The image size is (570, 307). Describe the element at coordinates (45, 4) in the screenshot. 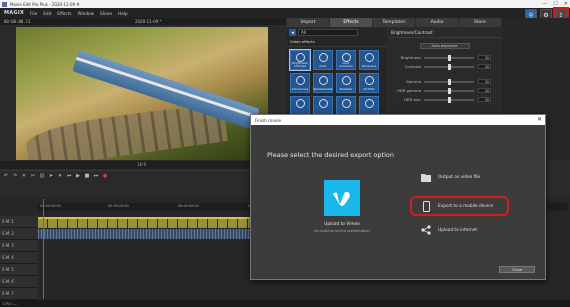

I see `window-title: Movie Edit Pro Plus - 2020-11-09 #` at that location.